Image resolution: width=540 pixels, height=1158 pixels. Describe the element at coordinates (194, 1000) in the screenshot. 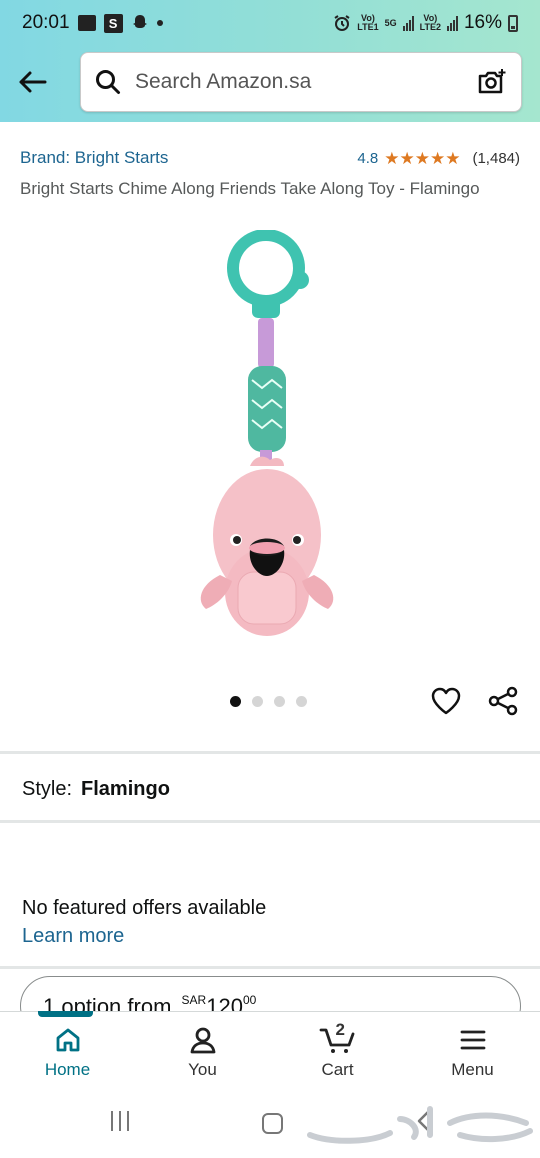

I see `price-currency: SAR` at that location.